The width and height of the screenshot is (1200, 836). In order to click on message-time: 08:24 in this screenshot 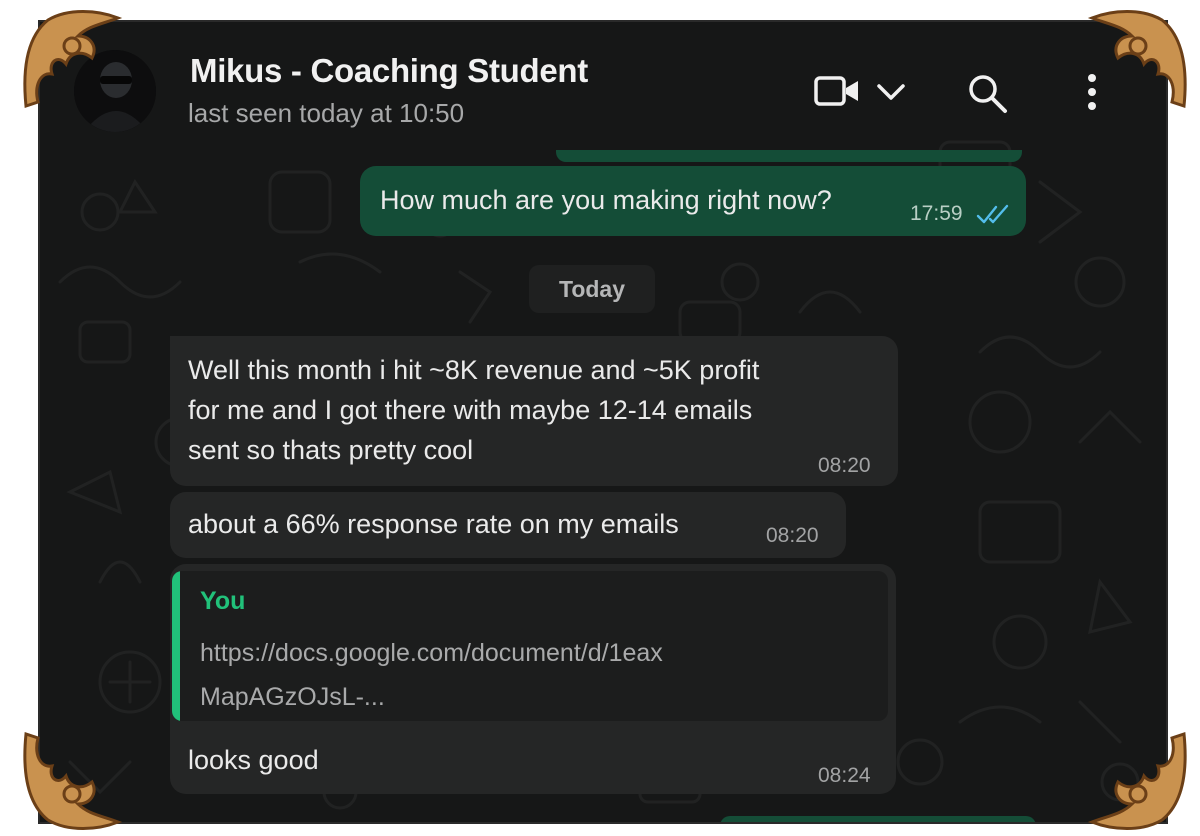, I will do `click(844, 775)`.